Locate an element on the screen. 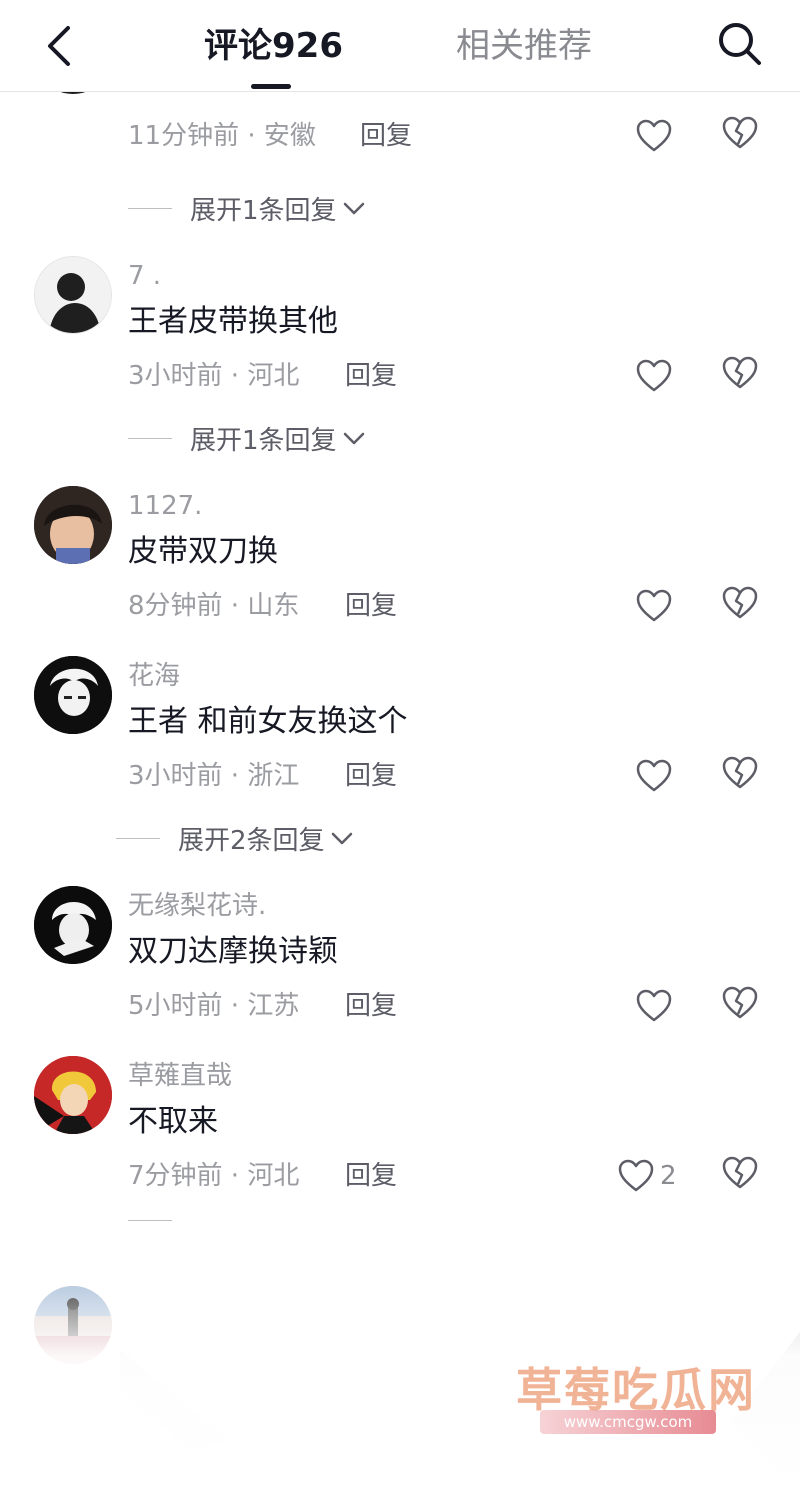  comment-time: 5小时前 is located at coordinates (175, 1006).